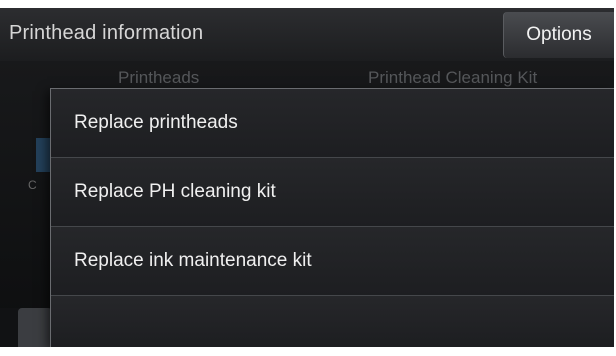 The image size is (616, 356). What do you see at coordinates (453, 77) in the screenshot?
I see `cleaning-kit-column-label: Printhead Cleaning Kit` at bounding box center [453, 77].